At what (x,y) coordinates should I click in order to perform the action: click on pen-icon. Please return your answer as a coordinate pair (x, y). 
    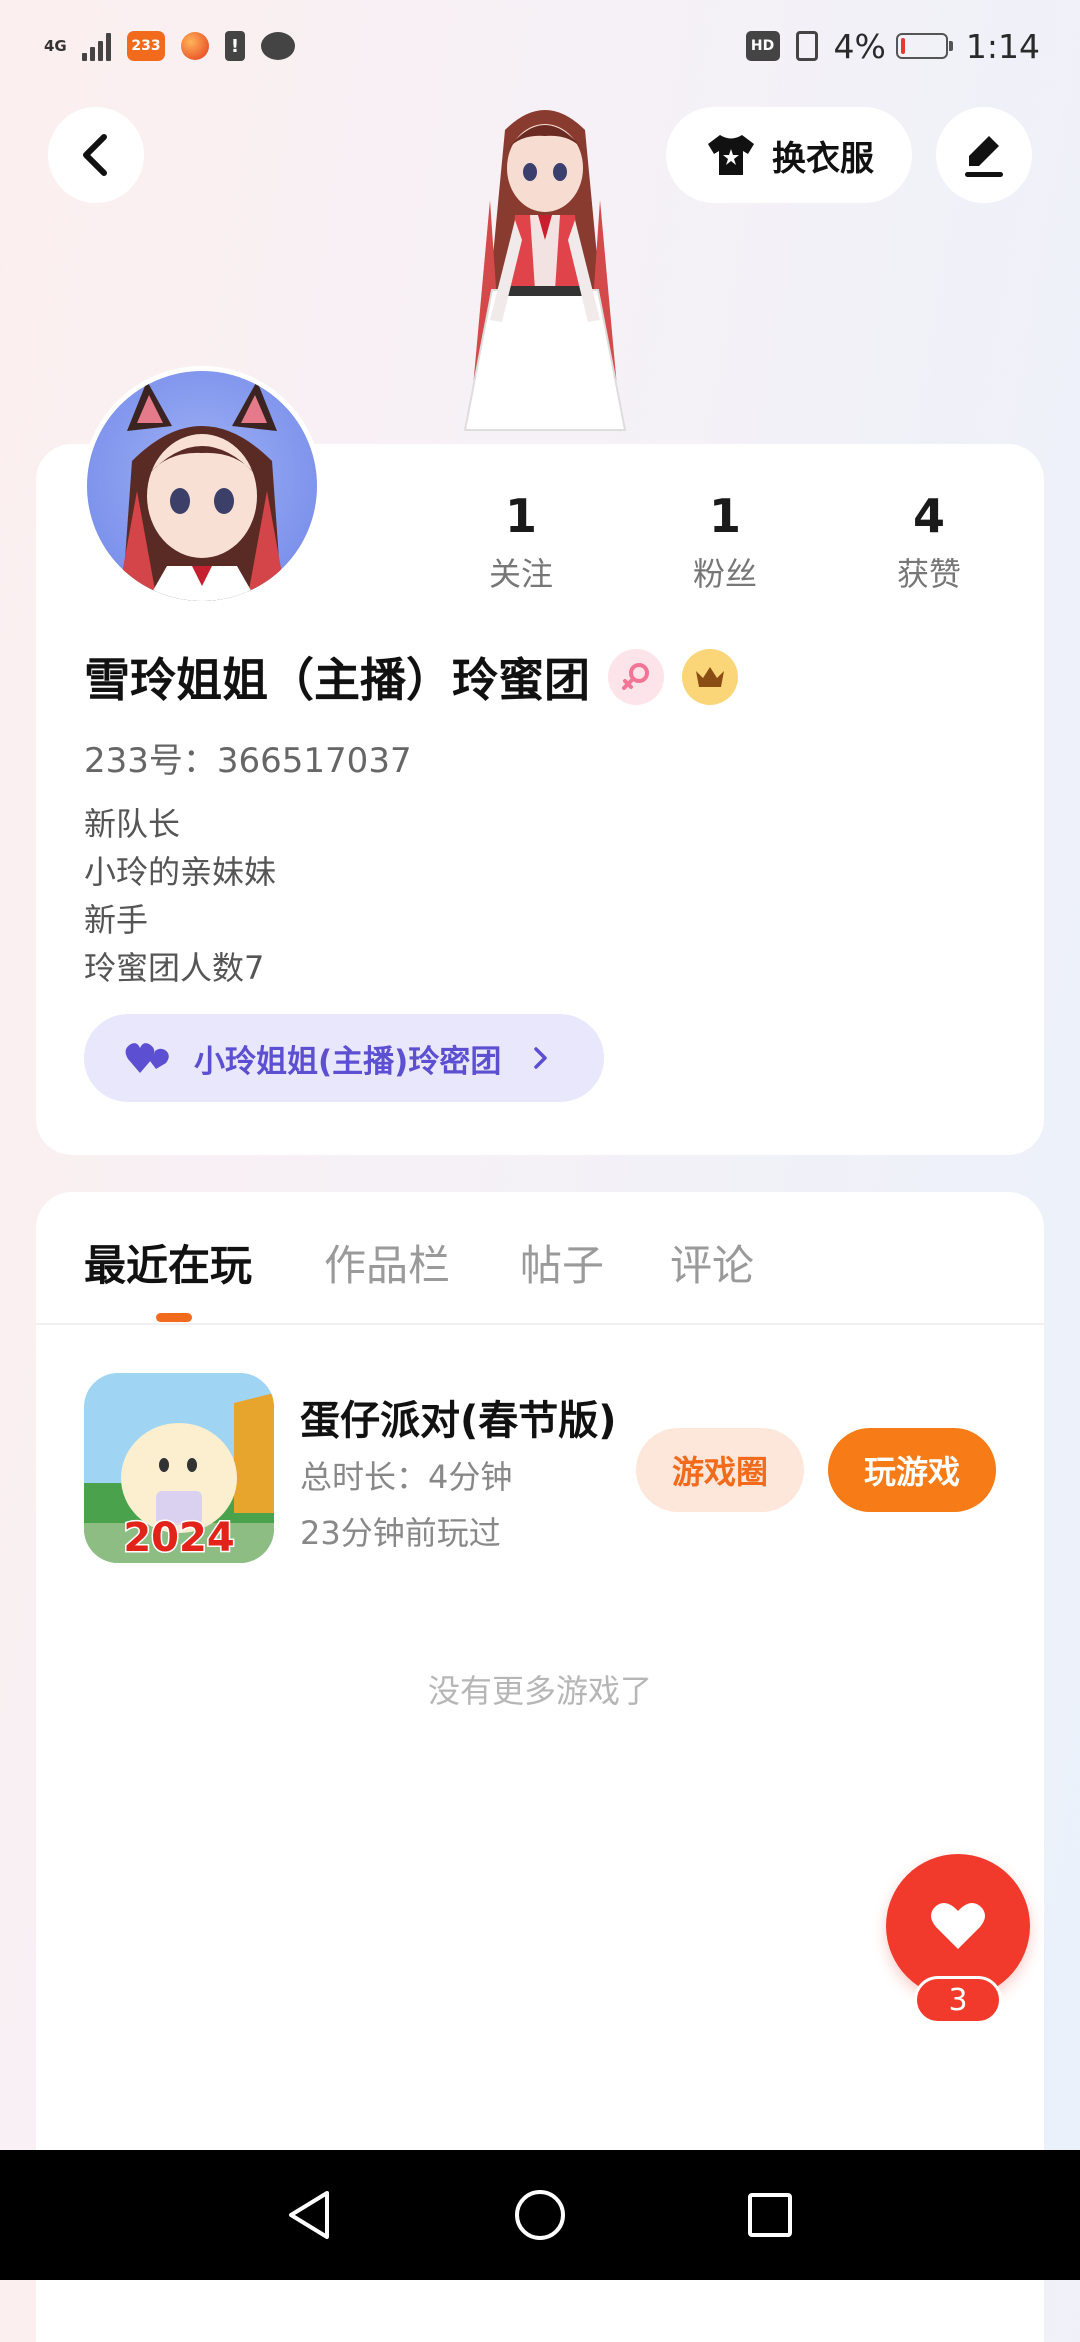
    Looking at the image, I should click on (984, 156).